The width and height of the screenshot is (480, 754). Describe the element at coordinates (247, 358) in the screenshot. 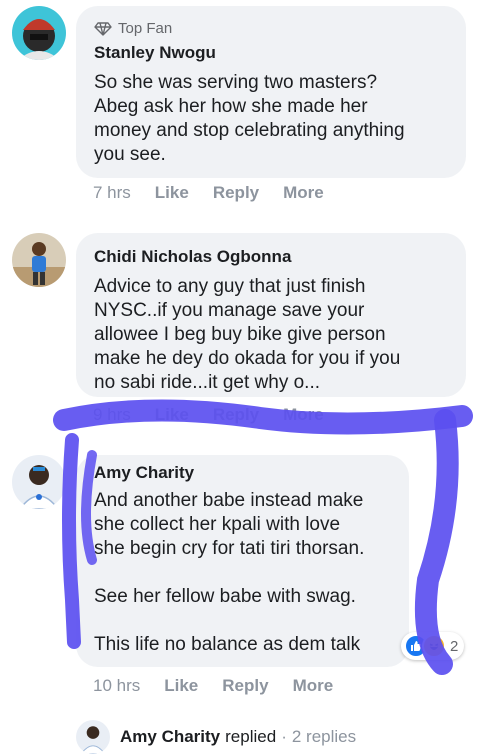

I see `comment-text-line: make he dey do okada for you if you` at that location.